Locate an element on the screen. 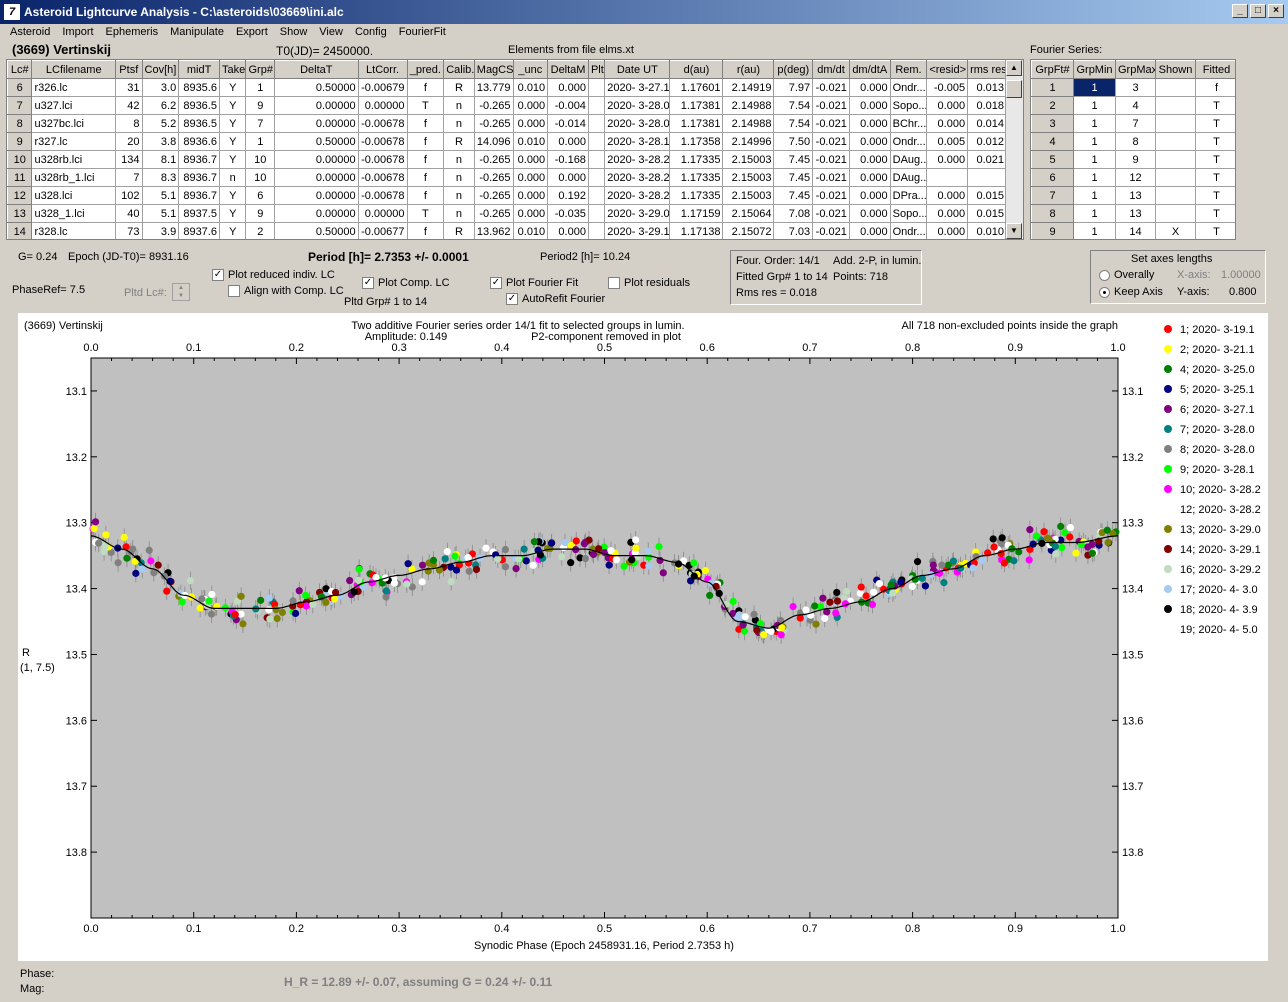 Image resolution: width=1288 pixels, height=1002 pixels. lc-cell: 1.17335 is located at coordinates (696, 177).